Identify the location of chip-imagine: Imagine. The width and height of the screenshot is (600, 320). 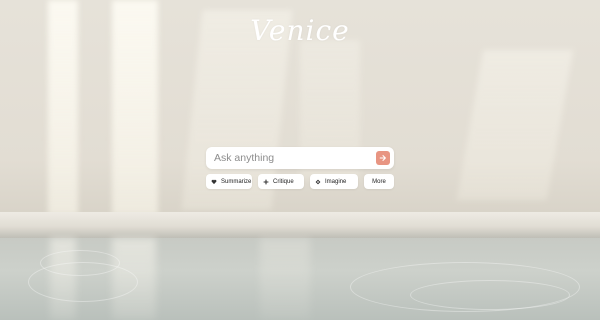
(334, 181).